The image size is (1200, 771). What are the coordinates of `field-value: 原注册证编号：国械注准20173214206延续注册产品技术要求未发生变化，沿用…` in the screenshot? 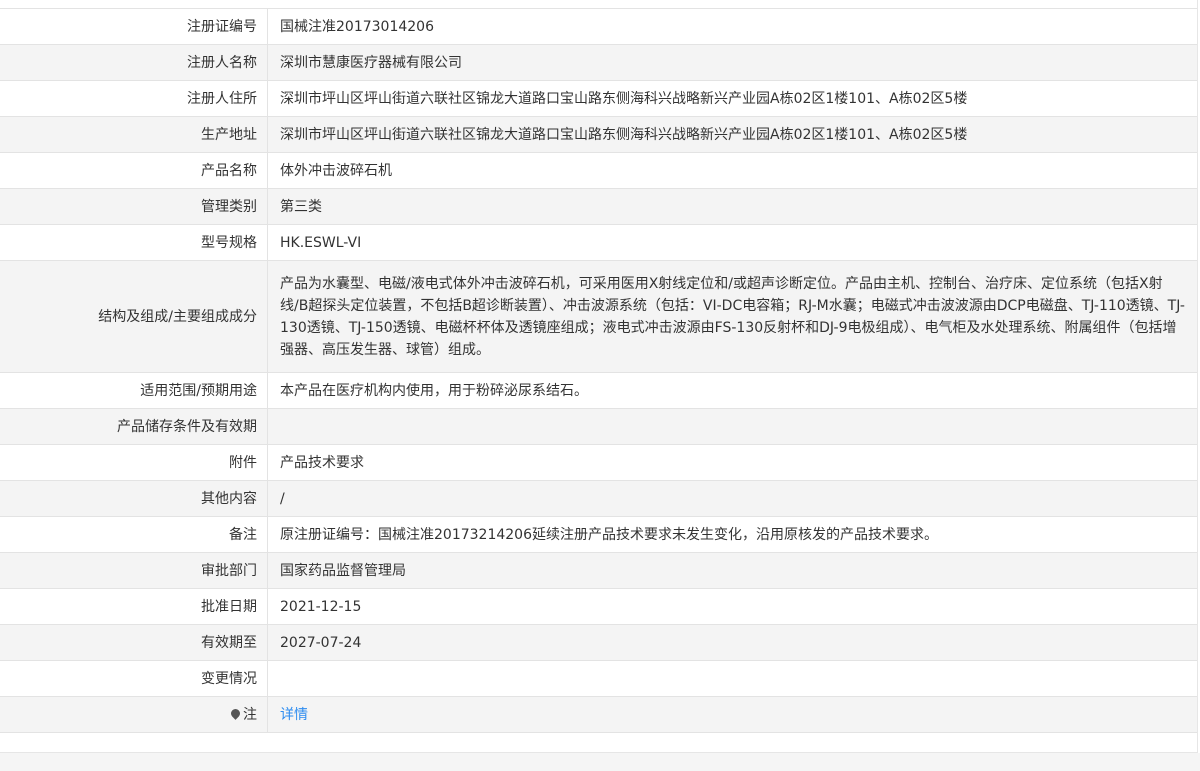 It's located at (732, 534).